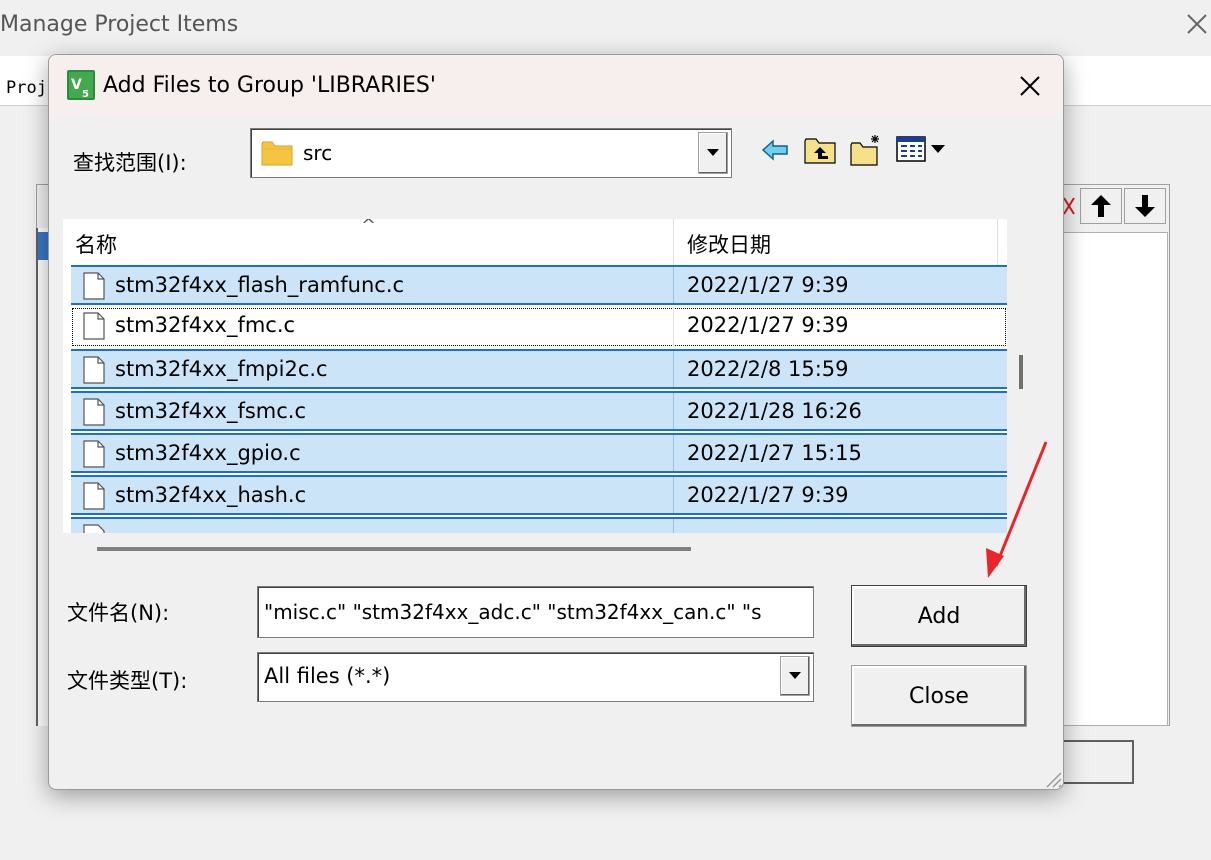  What do you see at coordinates (925, 150) in the screenshot?
I see `view-menu-icon` at bounding box center [925, 150].